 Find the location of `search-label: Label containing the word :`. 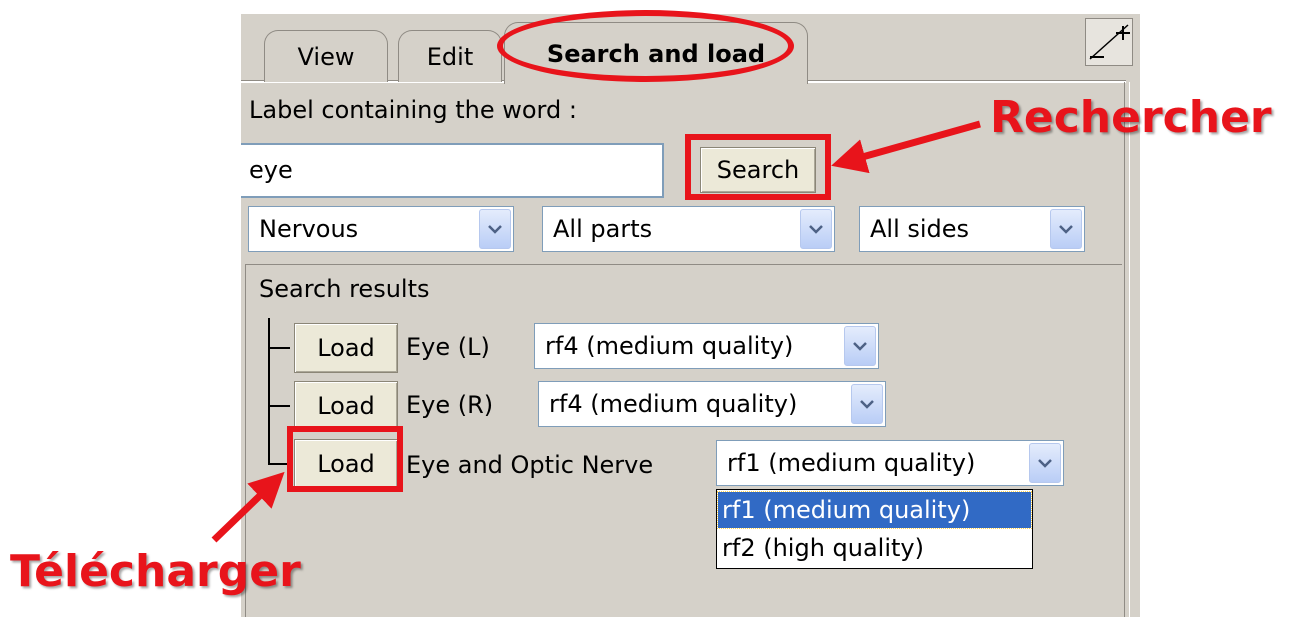

search-label: Label containing the word : is located at coordinates (413, 110).